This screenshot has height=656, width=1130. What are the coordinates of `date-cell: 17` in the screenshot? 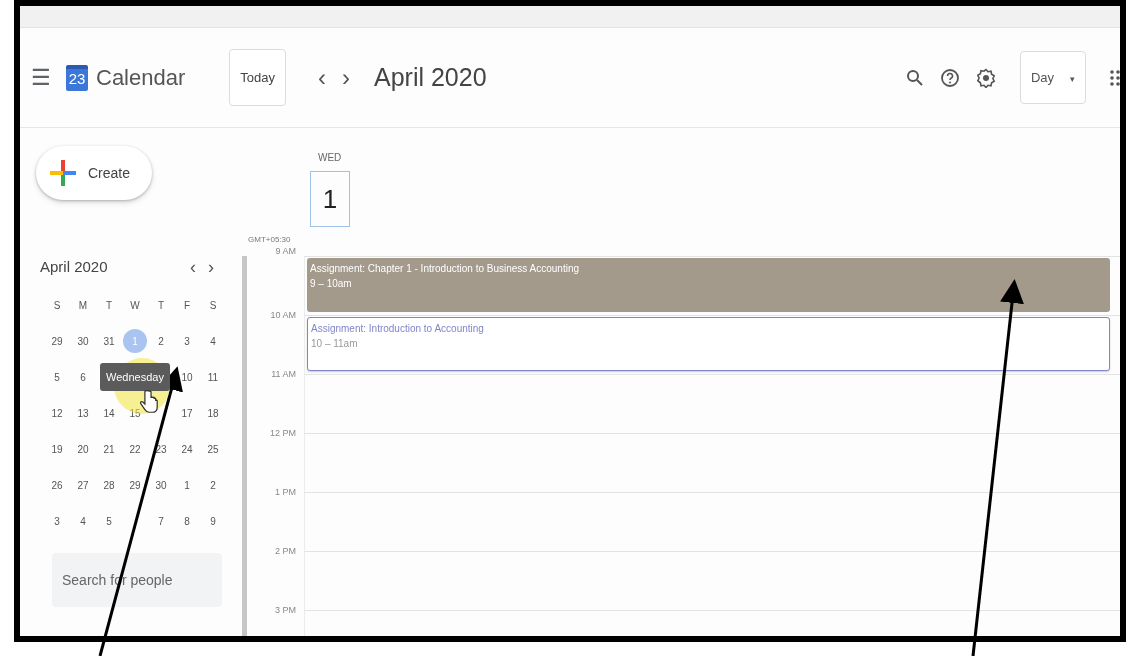 It's located at (187, 413).